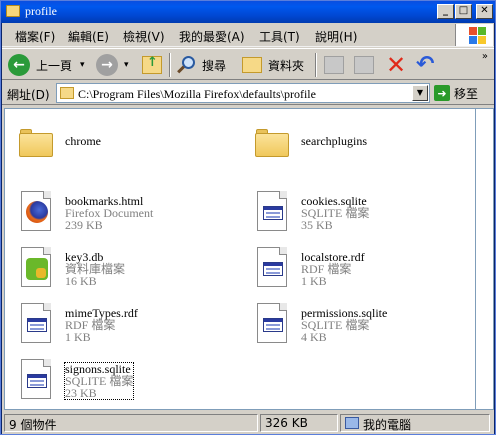 This screenshot has width=496, height=435. What do you see at coordinates (314, 337) in the screenshot?
I see `file-size: 4 KB` at bounding box center [314, 337].